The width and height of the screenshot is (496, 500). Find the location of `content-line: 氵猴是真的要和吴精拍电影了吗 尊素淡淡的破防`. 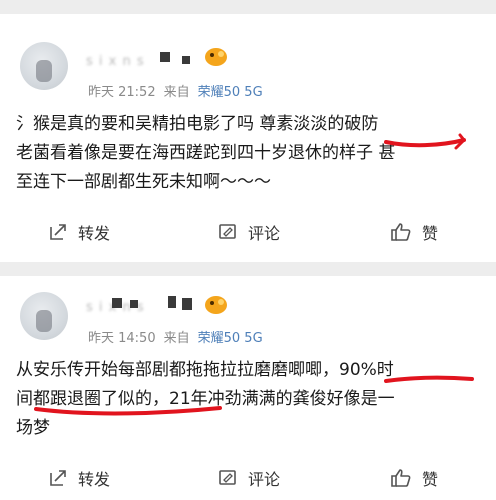

content-line: 氵猴是真的要和吴精拍电影了吗 尊素淡淡的破防 is located at coordinates (197, 124).